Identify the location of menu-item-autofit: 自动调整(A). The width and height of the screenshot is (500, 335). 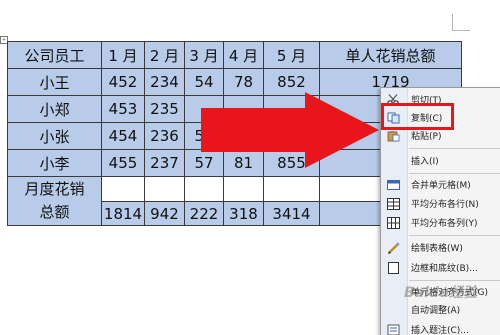
(440, 310).